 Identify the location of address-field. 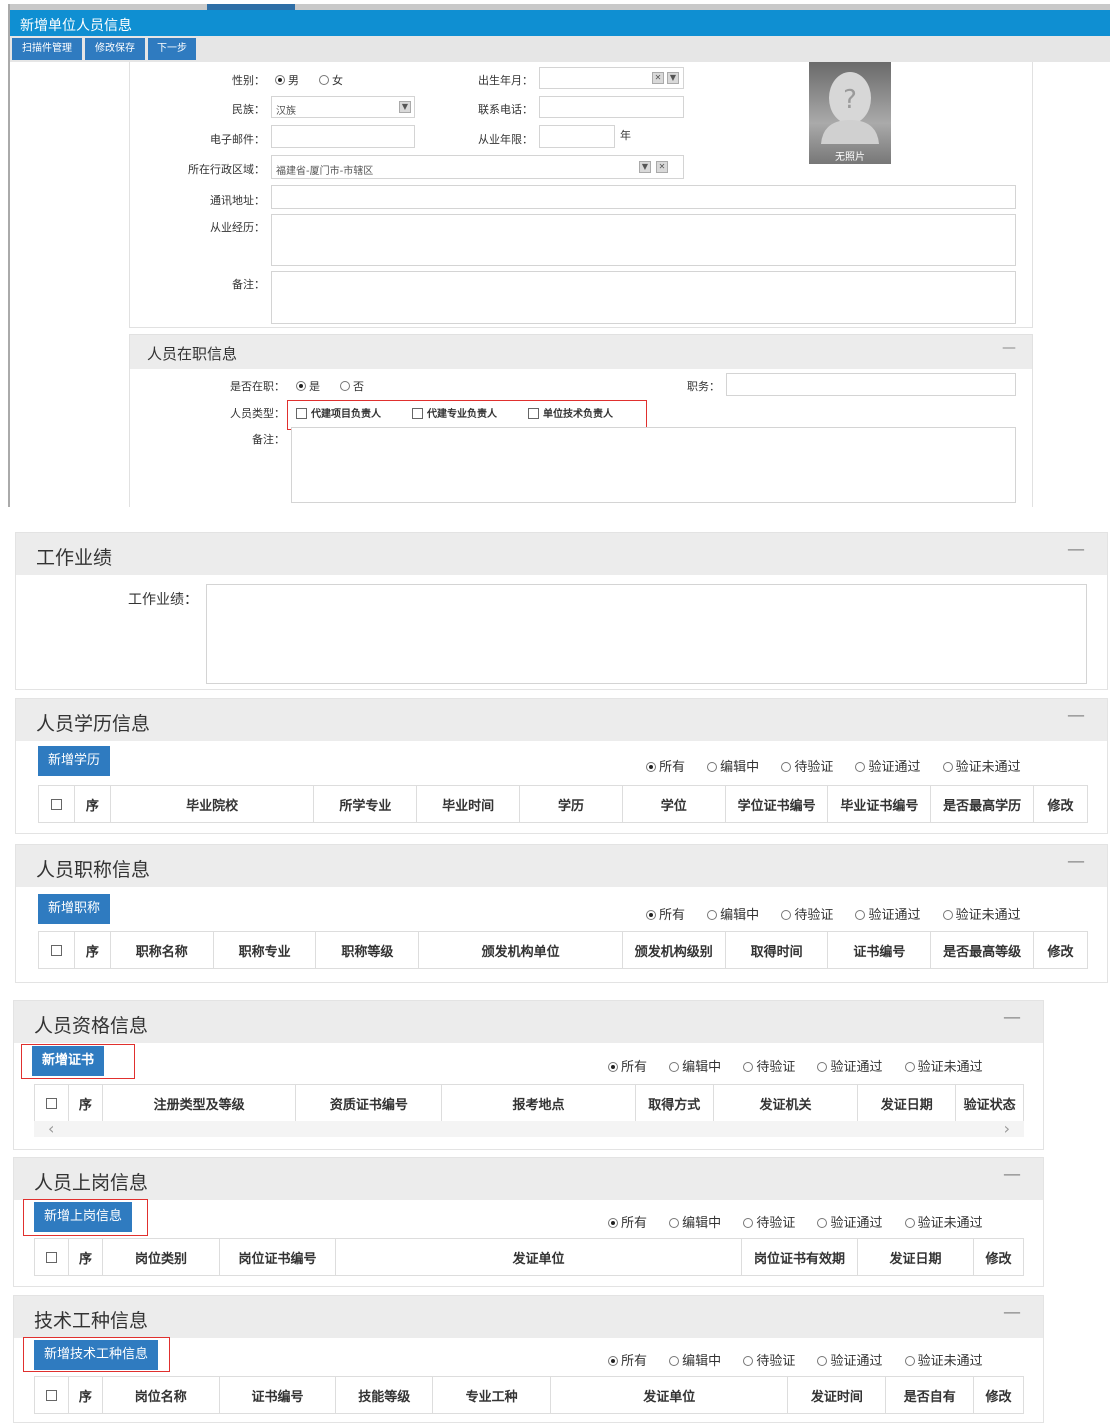
(643, 197).